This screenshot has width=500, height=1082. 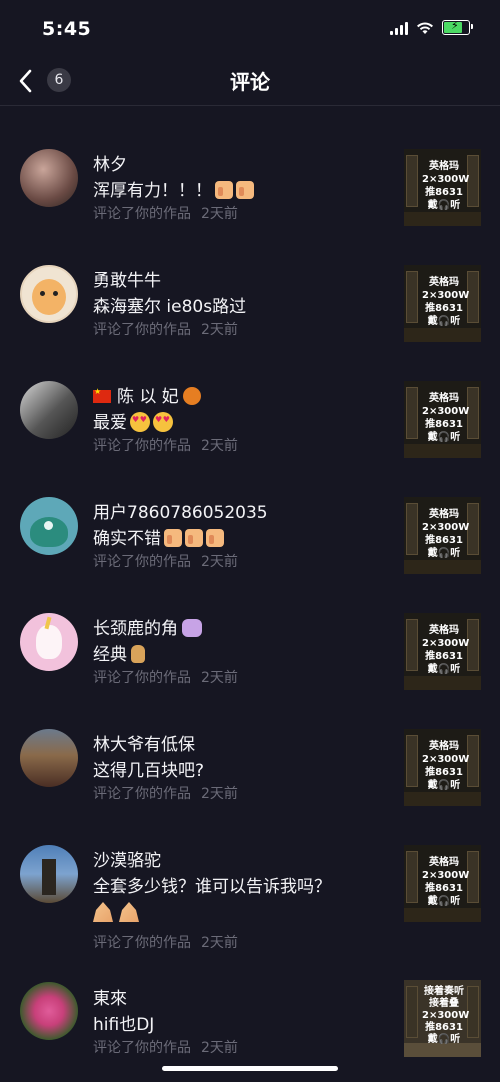 I want to click on list-item: 陈 以 妃 最爱 评论了你的作品2天前 英格玛 2×300W 推8631 戴🎧听, so click(x=250, y=398).